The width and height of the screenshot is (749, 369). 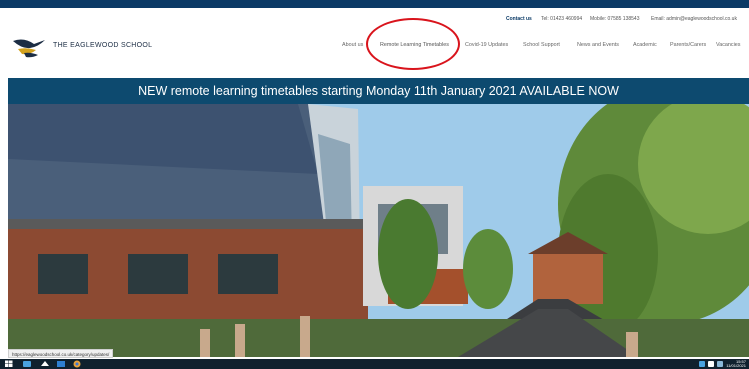 What do you see at coordinates (413, 44) in the screenshot?
I see `annotation-circle` at bounding box center [413, 44].